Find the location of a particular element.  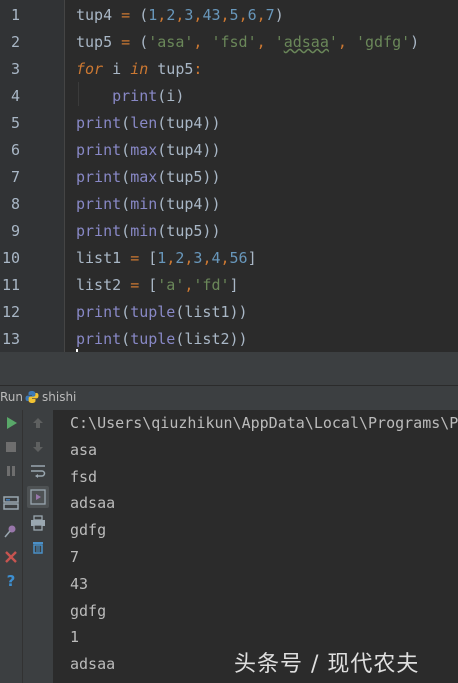

code-line: print(len(tup4)) is located at coordinates (148, 123).